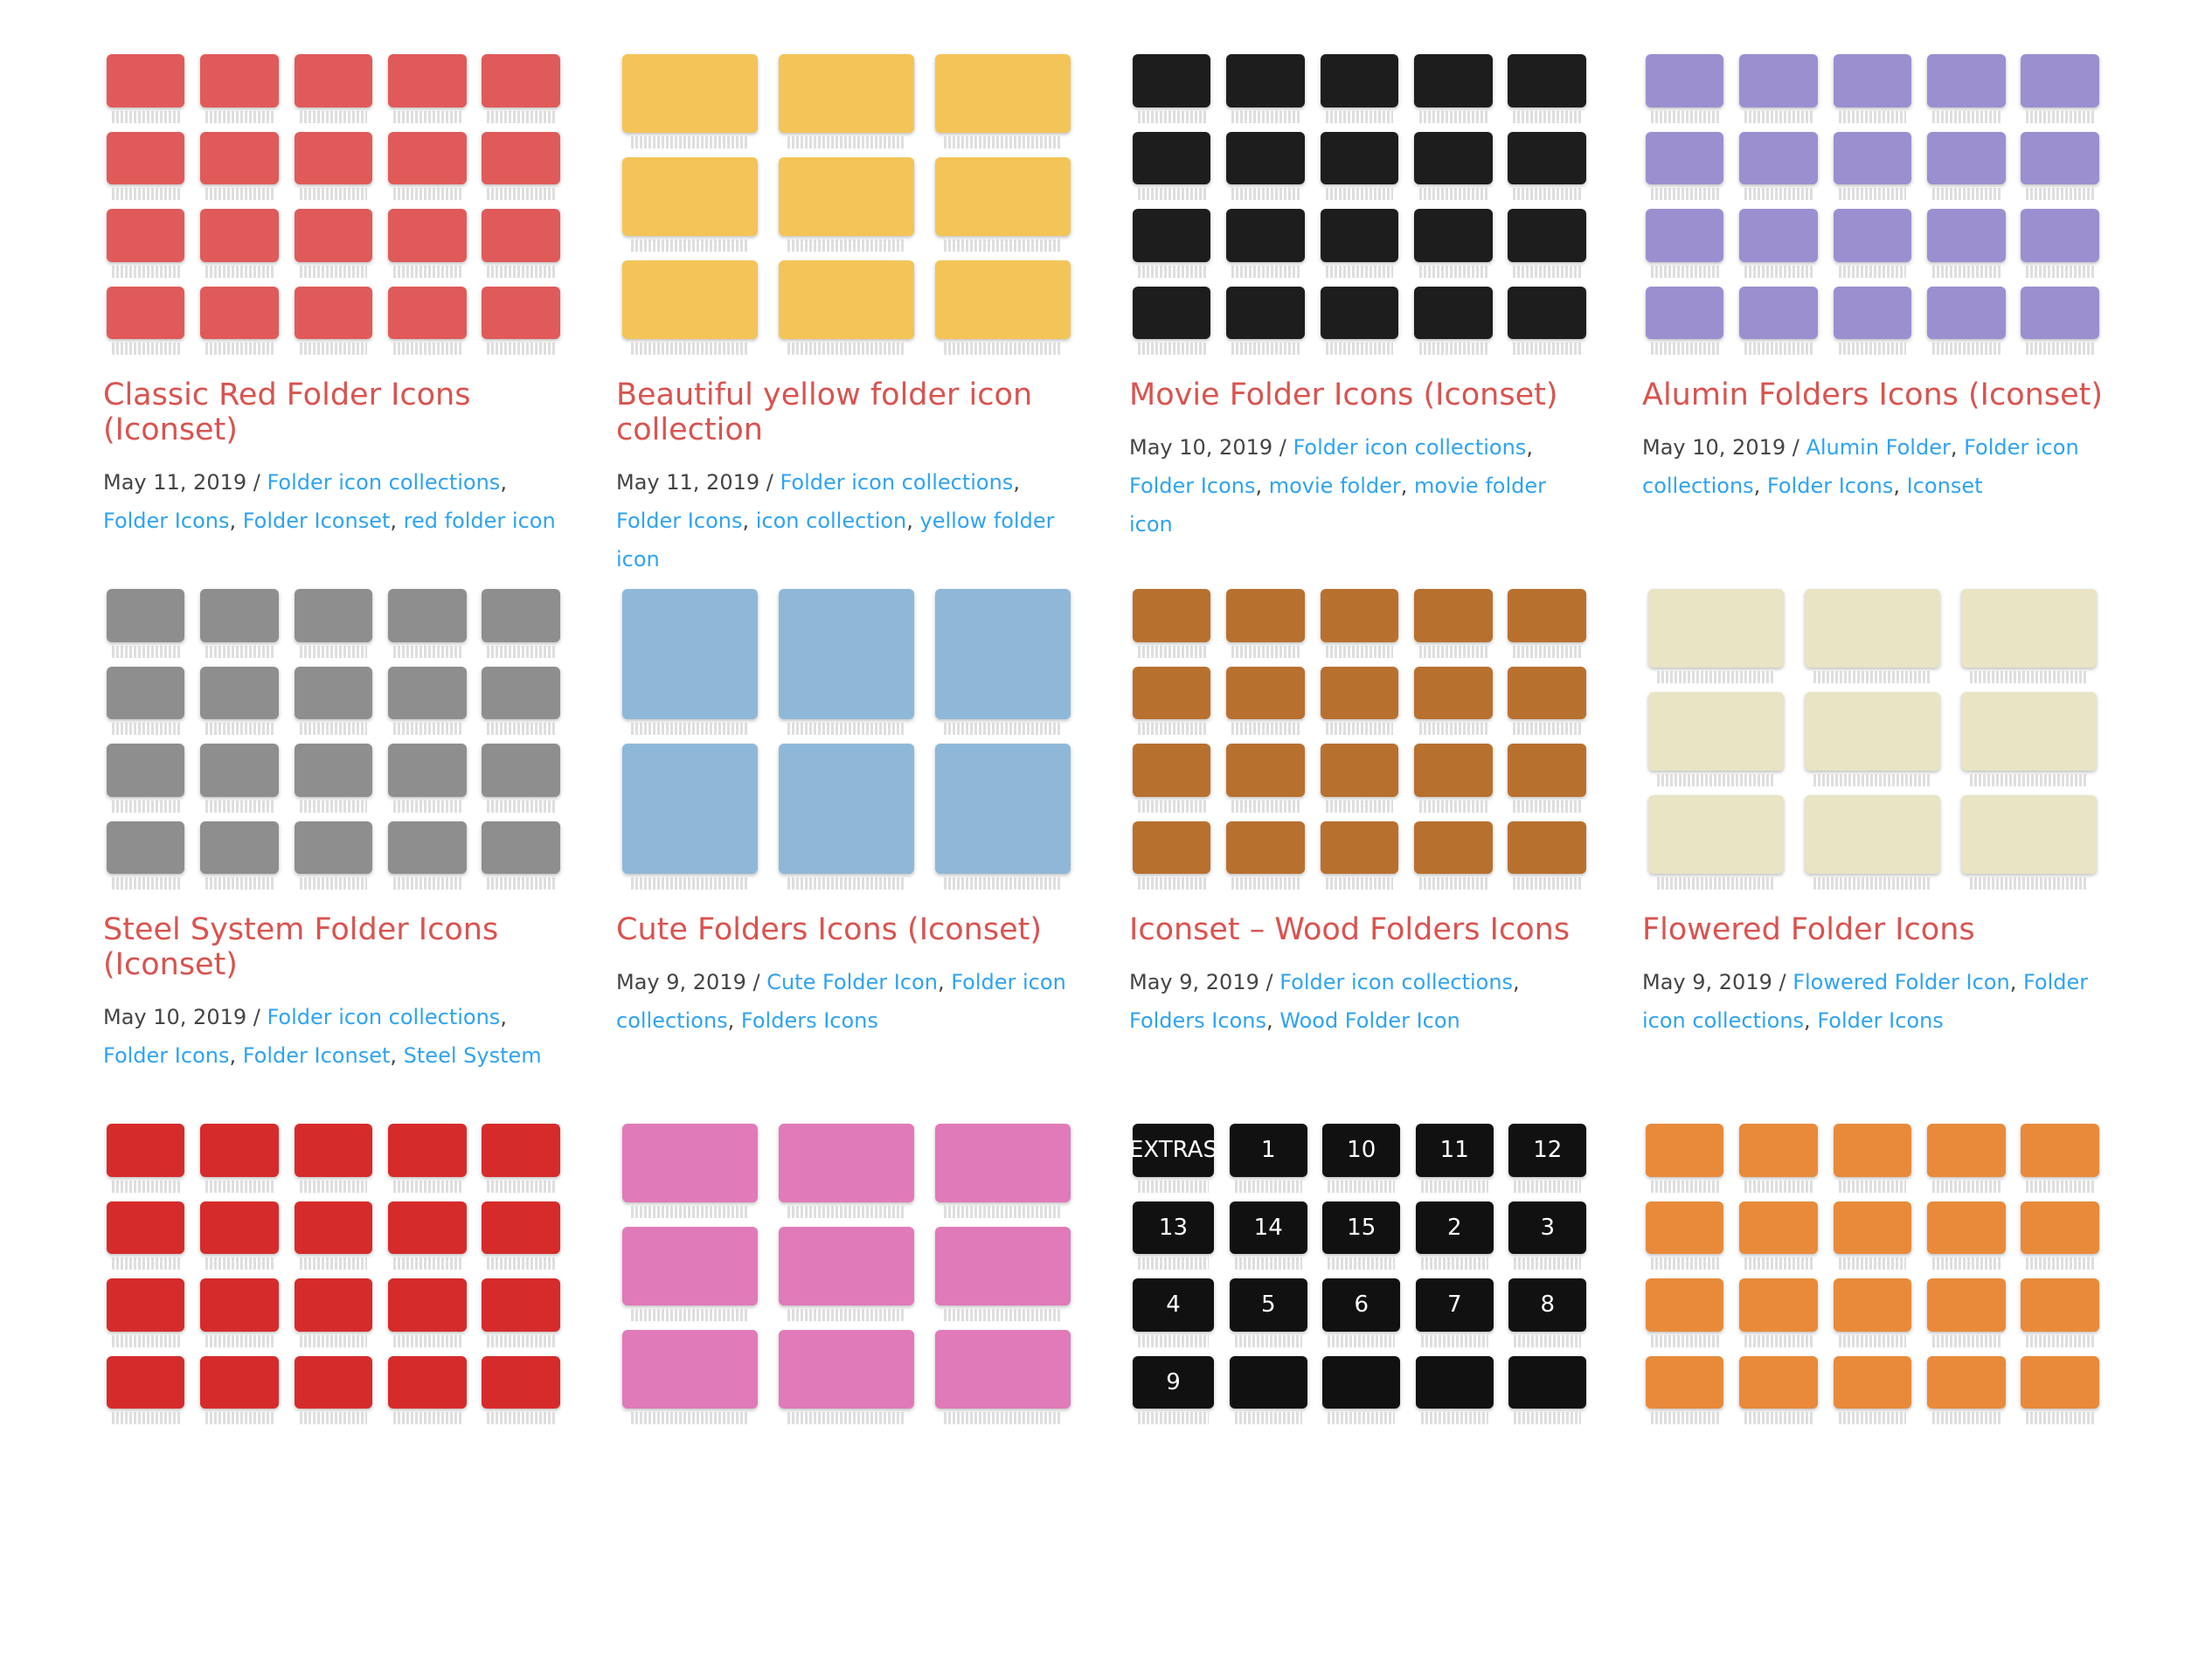  What do you see at coordinates (333, 947) in the screenshot?
I see `post-title-link: Steel System Folder Icons (Iconset)` at bounding box center [333, 947].